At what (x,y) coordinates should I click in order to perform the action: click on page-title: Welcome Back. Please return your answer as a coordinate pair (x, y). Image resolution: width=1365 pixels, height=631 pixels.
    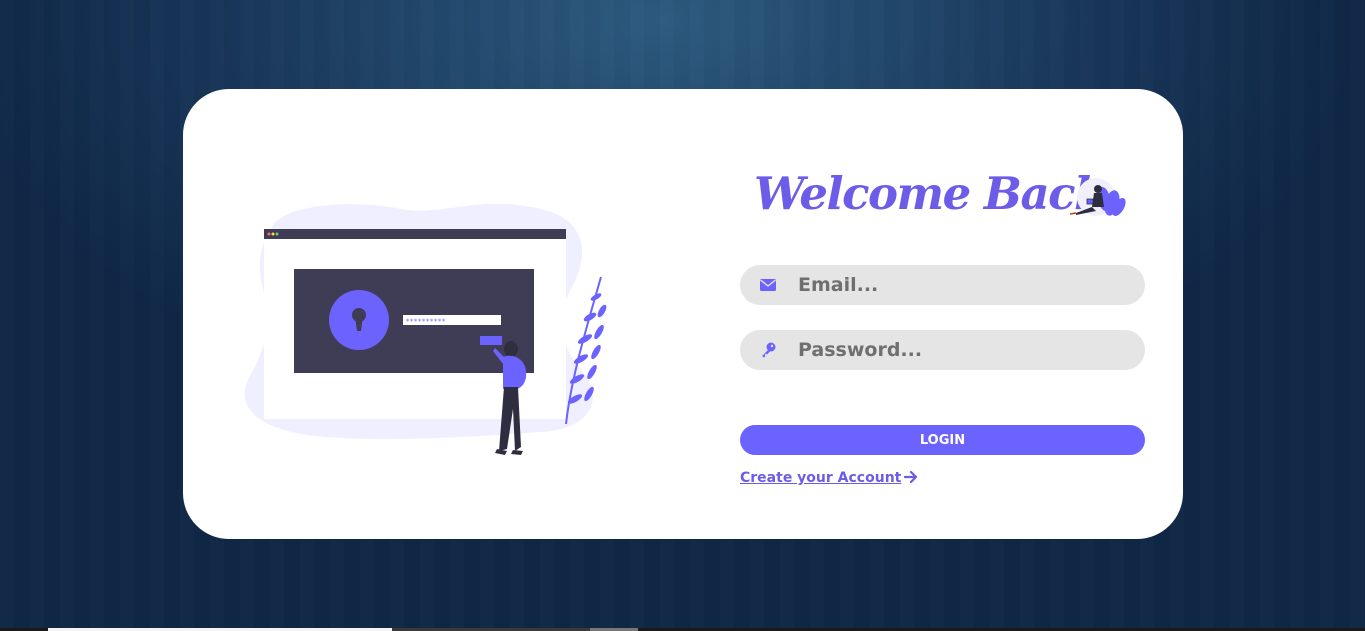
    Looking at the image, I should click on (929, 193).